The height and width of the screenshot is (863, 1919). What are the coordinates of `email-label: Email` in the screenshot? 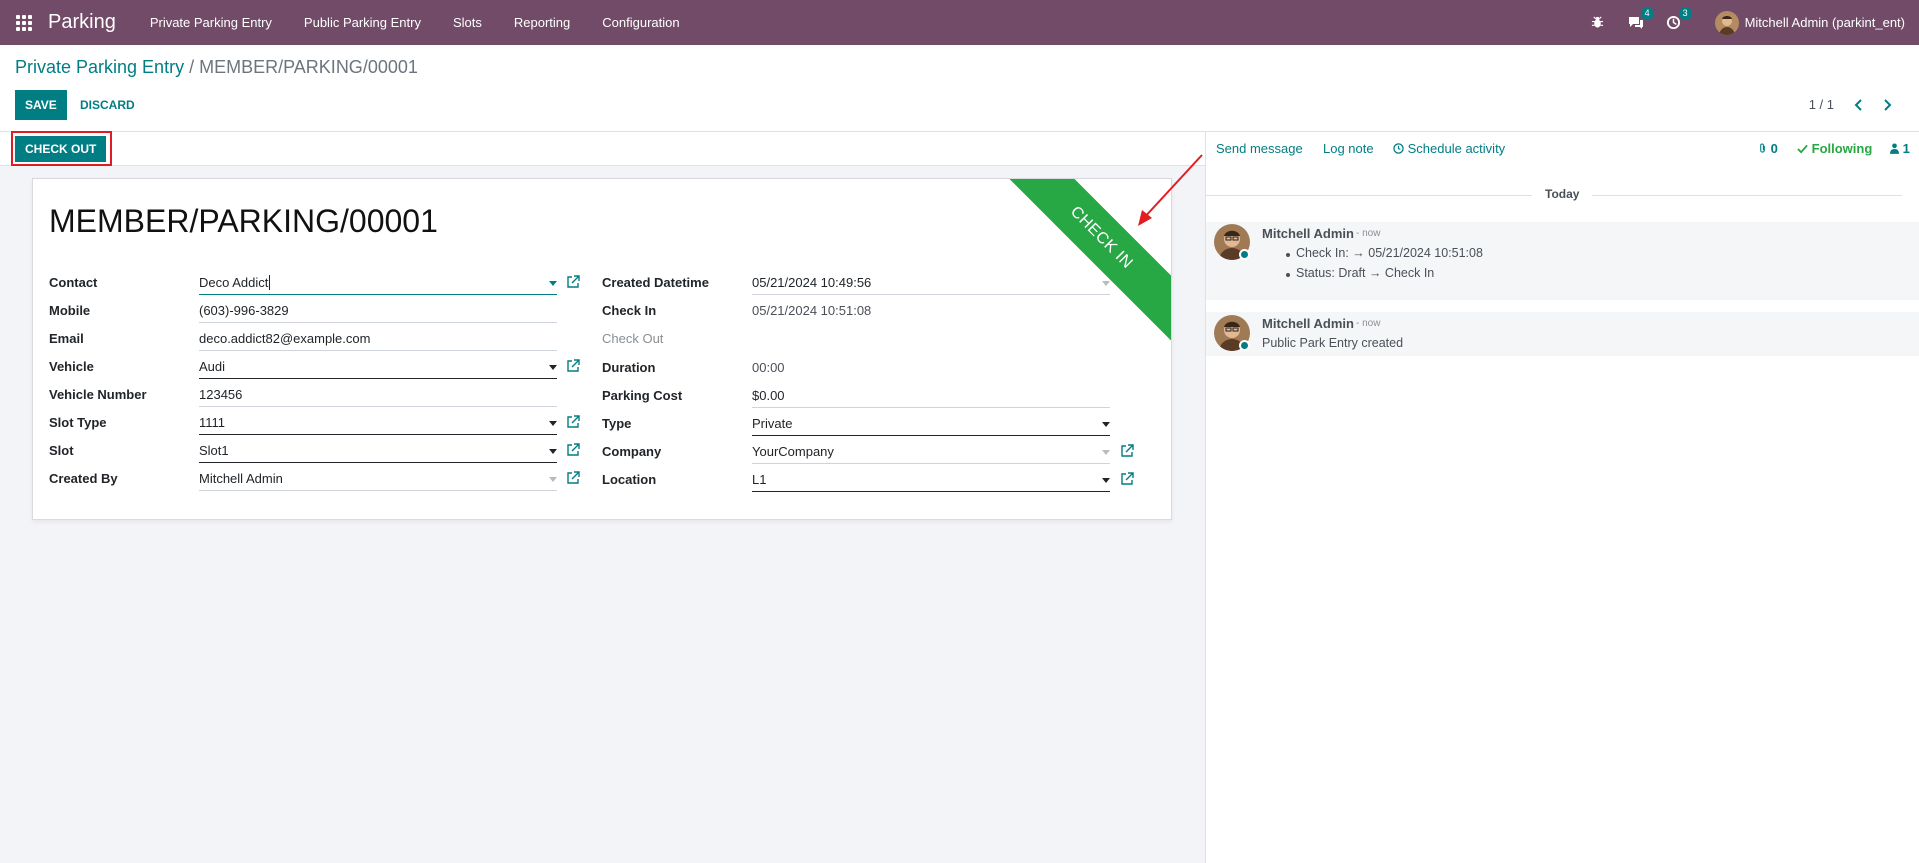 It's located at (66, 338).